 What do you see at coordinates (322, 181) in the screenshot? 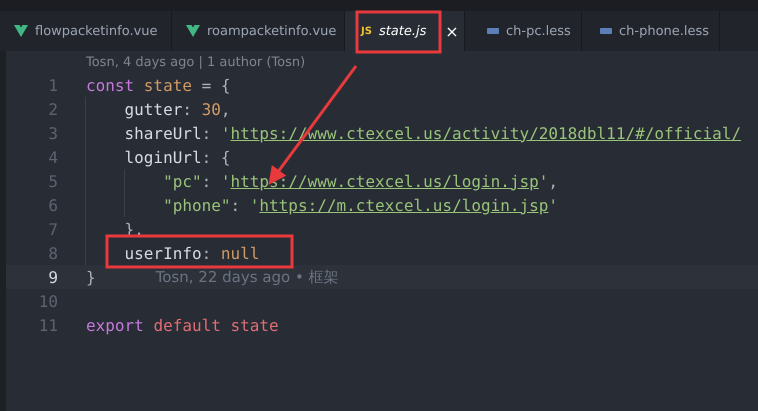
I see `code-line: "pc": 'https://www.ctexcel.us/login.jsp',` at bounding box center [322, 181].